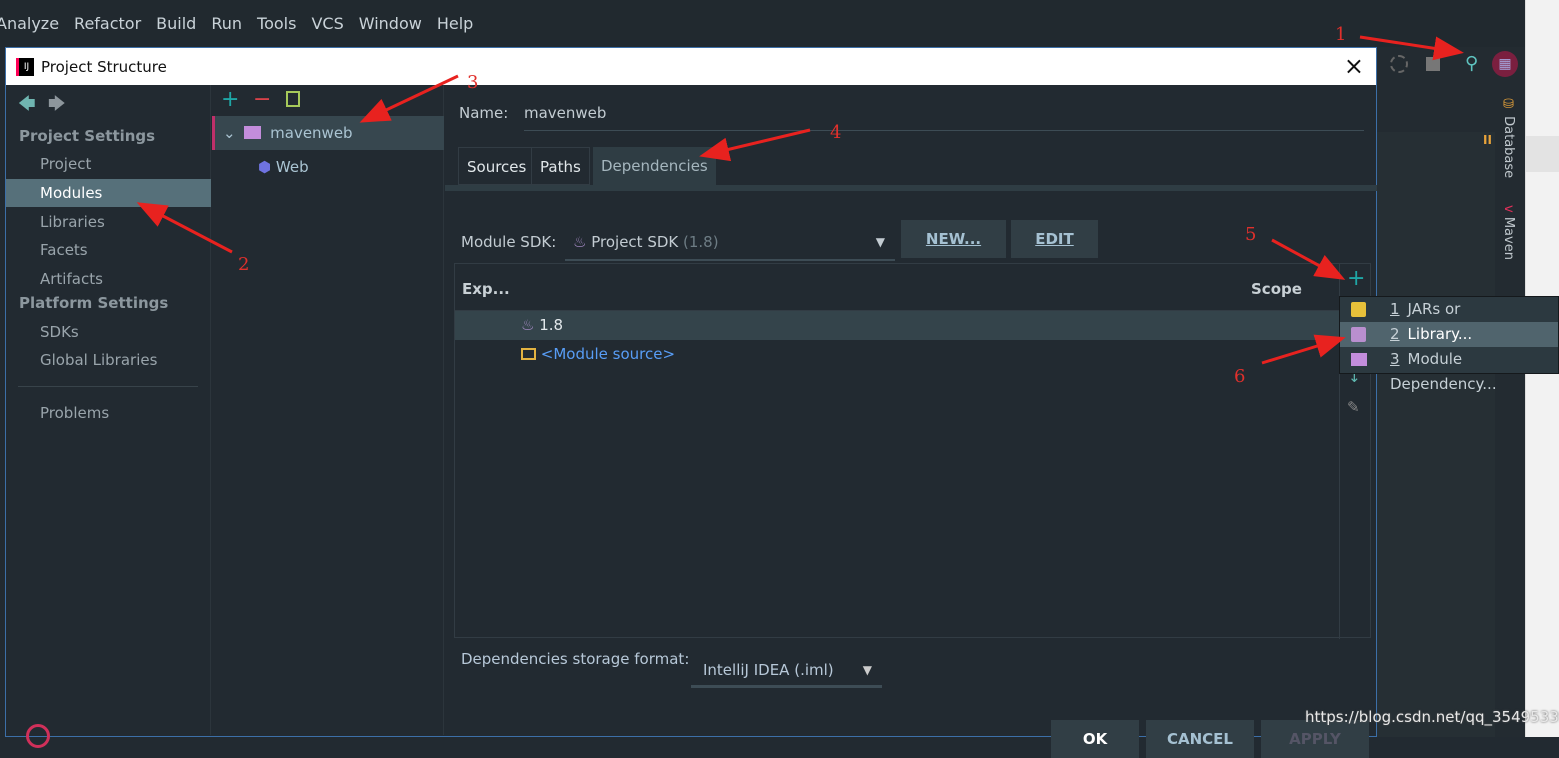 This screenshot has width=1559, height=758. What do you see at coordinates (836, 132) in the screenshot?
I see `annotation-4: 4` at bounding box center [836, 132].